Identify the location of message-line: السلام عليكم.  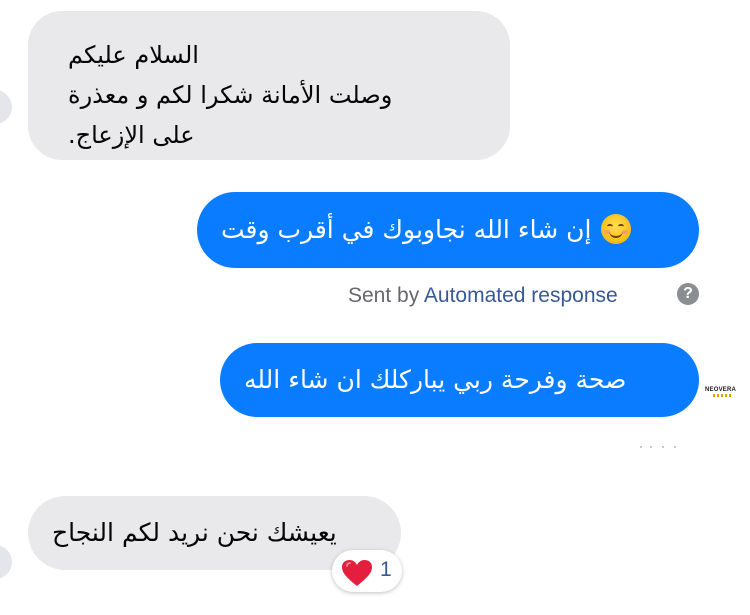
(133, 55).